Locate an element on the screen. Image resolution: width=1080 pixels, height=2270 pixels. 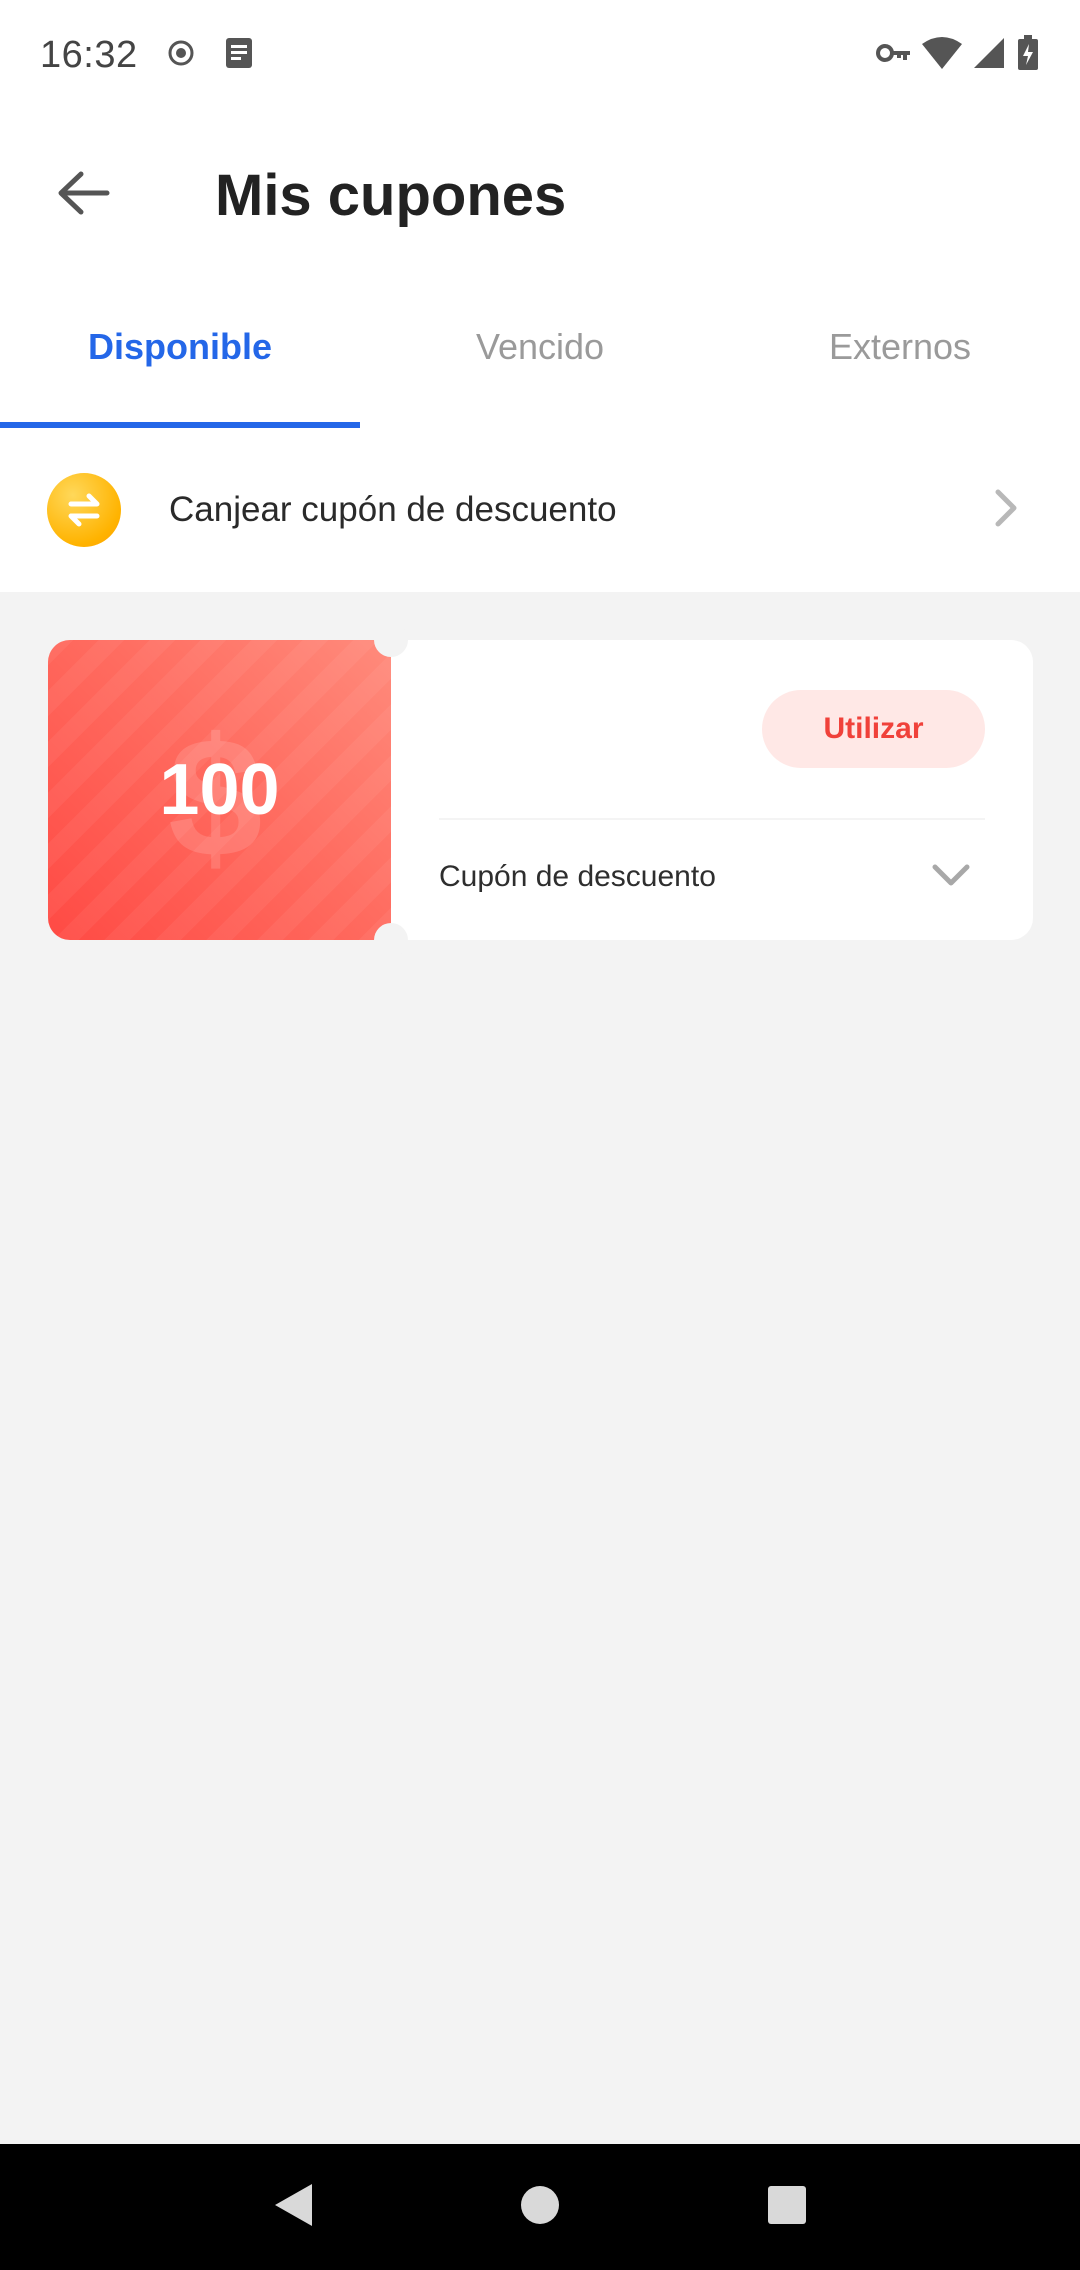
arrow-left-icon is located at coordinates (83, 195).